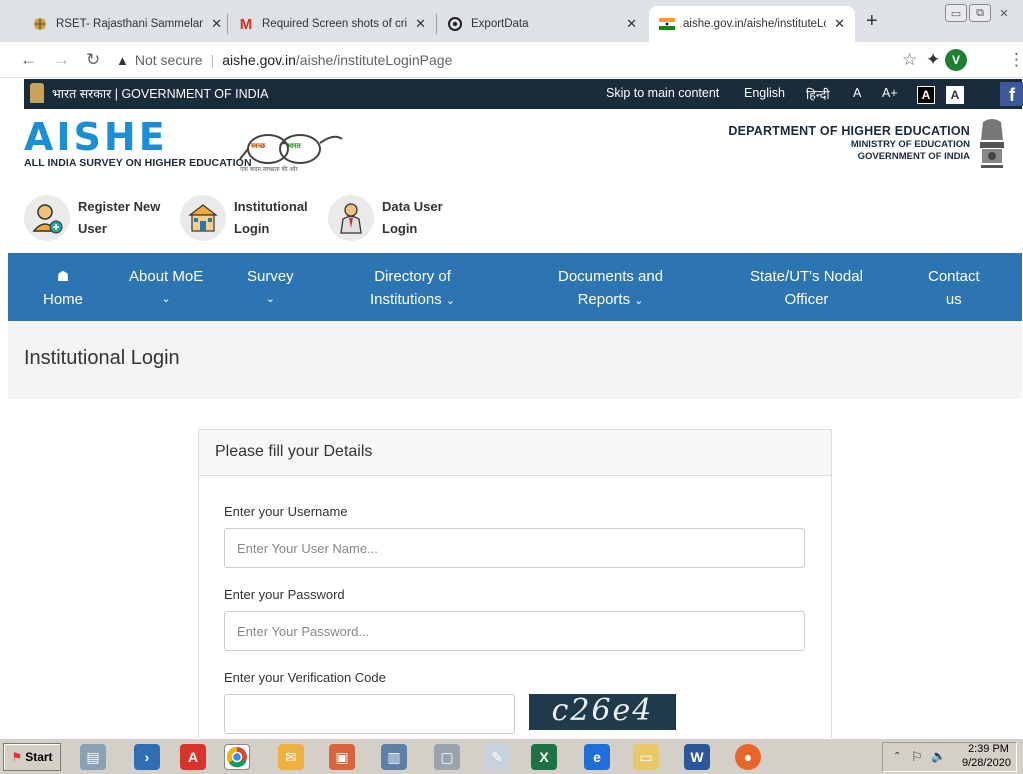 The width and height of the screenshot is (1023, 774). I want to click on captcha-input, so click(369, 714).